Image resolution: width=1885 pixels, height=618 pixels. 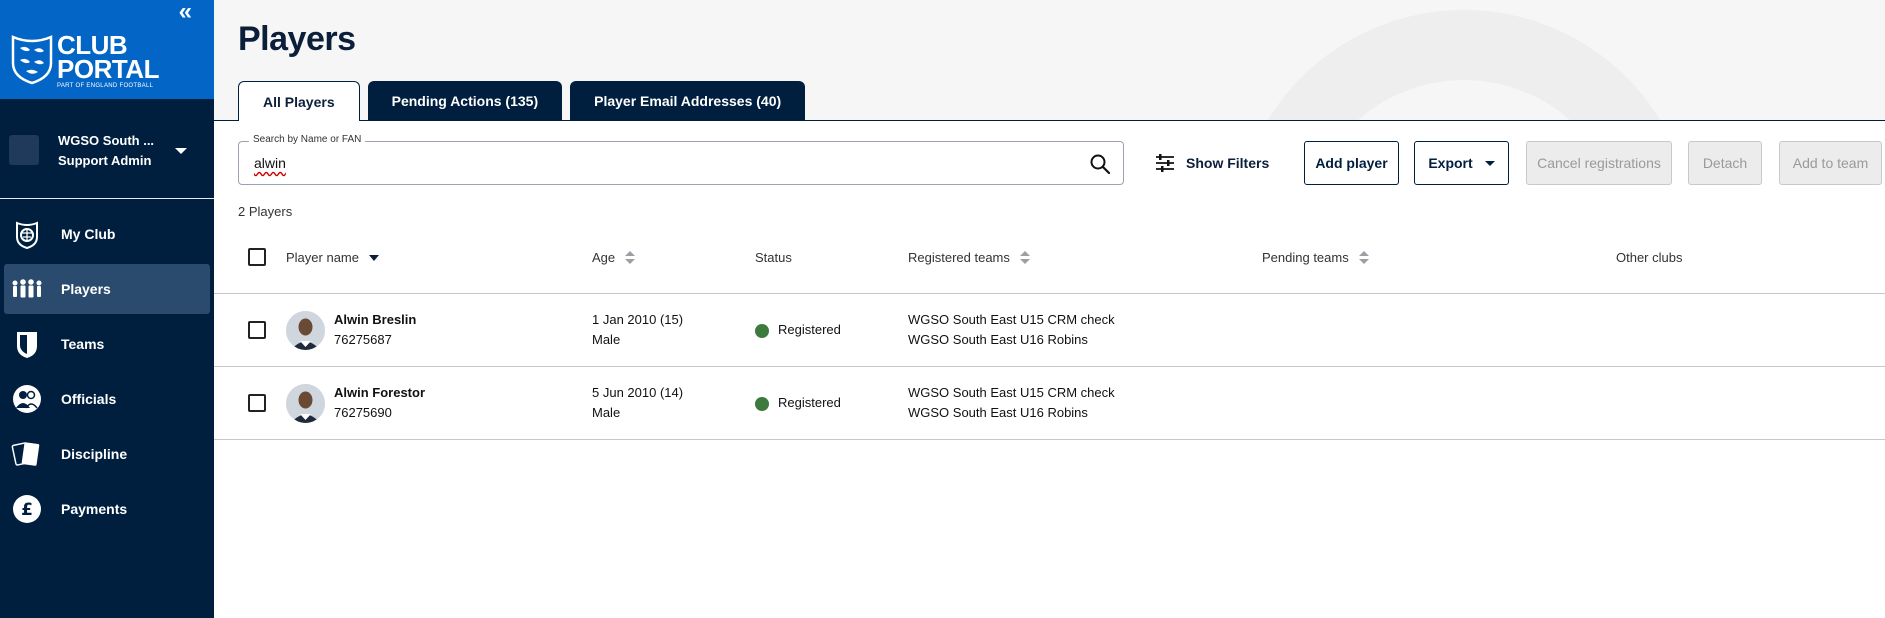 What do you see at coordinates (1599, 163) in the screenshot?
I see `cancel-registrations-button: Cancel registrations` at bounding box center [1599, 163].